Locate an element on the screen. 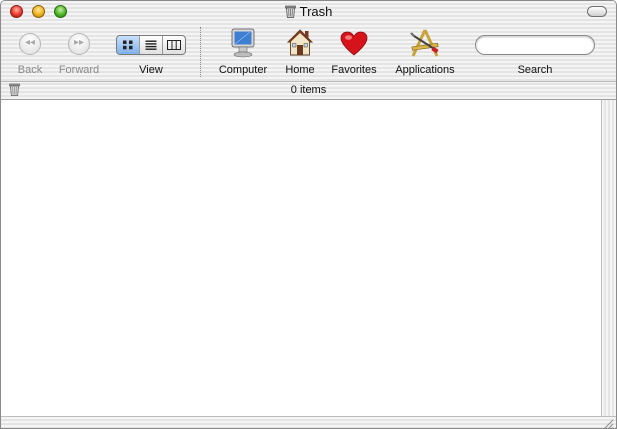 The width and height of the screenshot is (617, 429). title-bar: Trash is located at coordinates (308, 12).